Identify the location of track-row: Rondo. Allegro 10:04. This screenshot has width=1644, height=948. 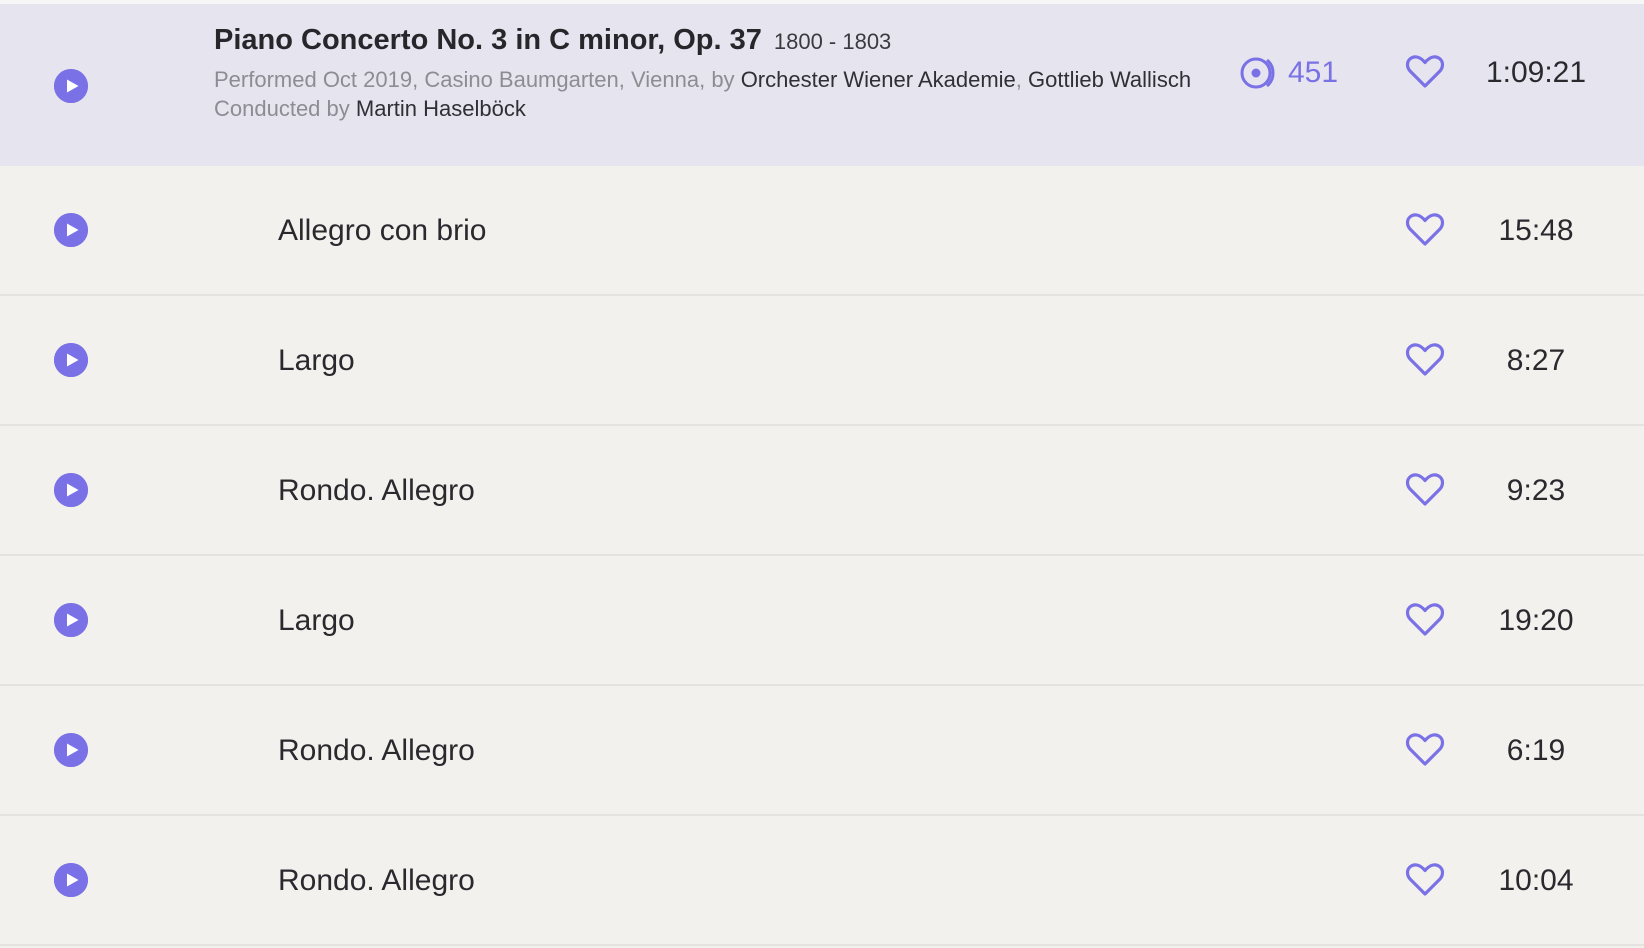
(822, 881).